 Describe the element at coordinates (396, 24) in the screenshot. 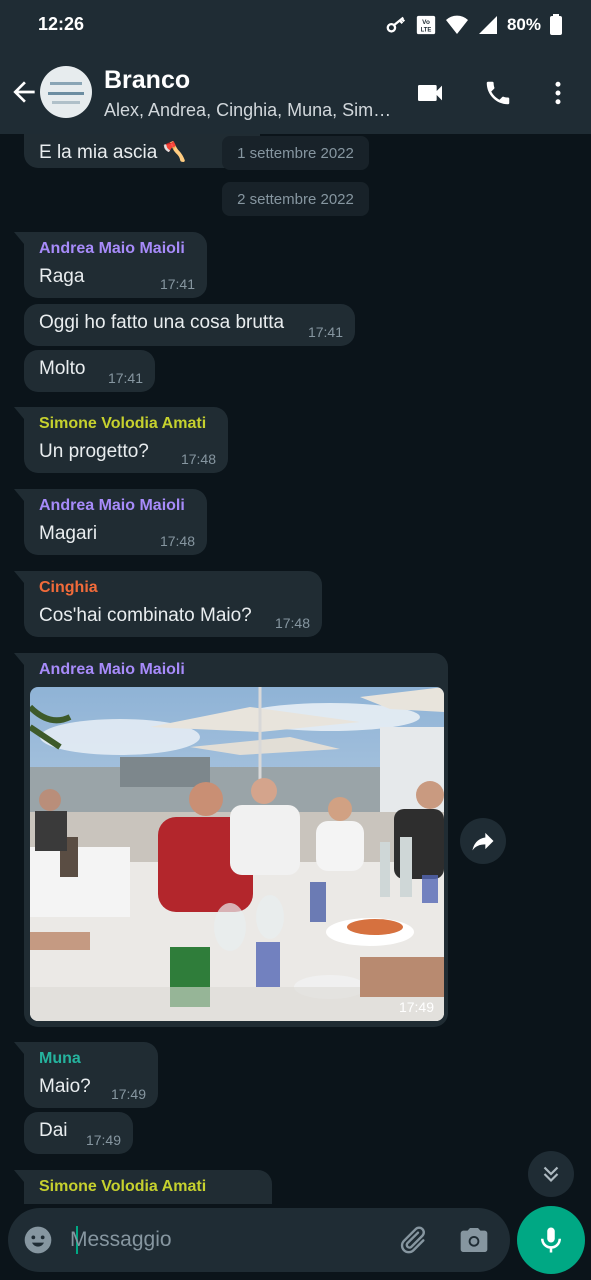

I see `key-icon` at that location.